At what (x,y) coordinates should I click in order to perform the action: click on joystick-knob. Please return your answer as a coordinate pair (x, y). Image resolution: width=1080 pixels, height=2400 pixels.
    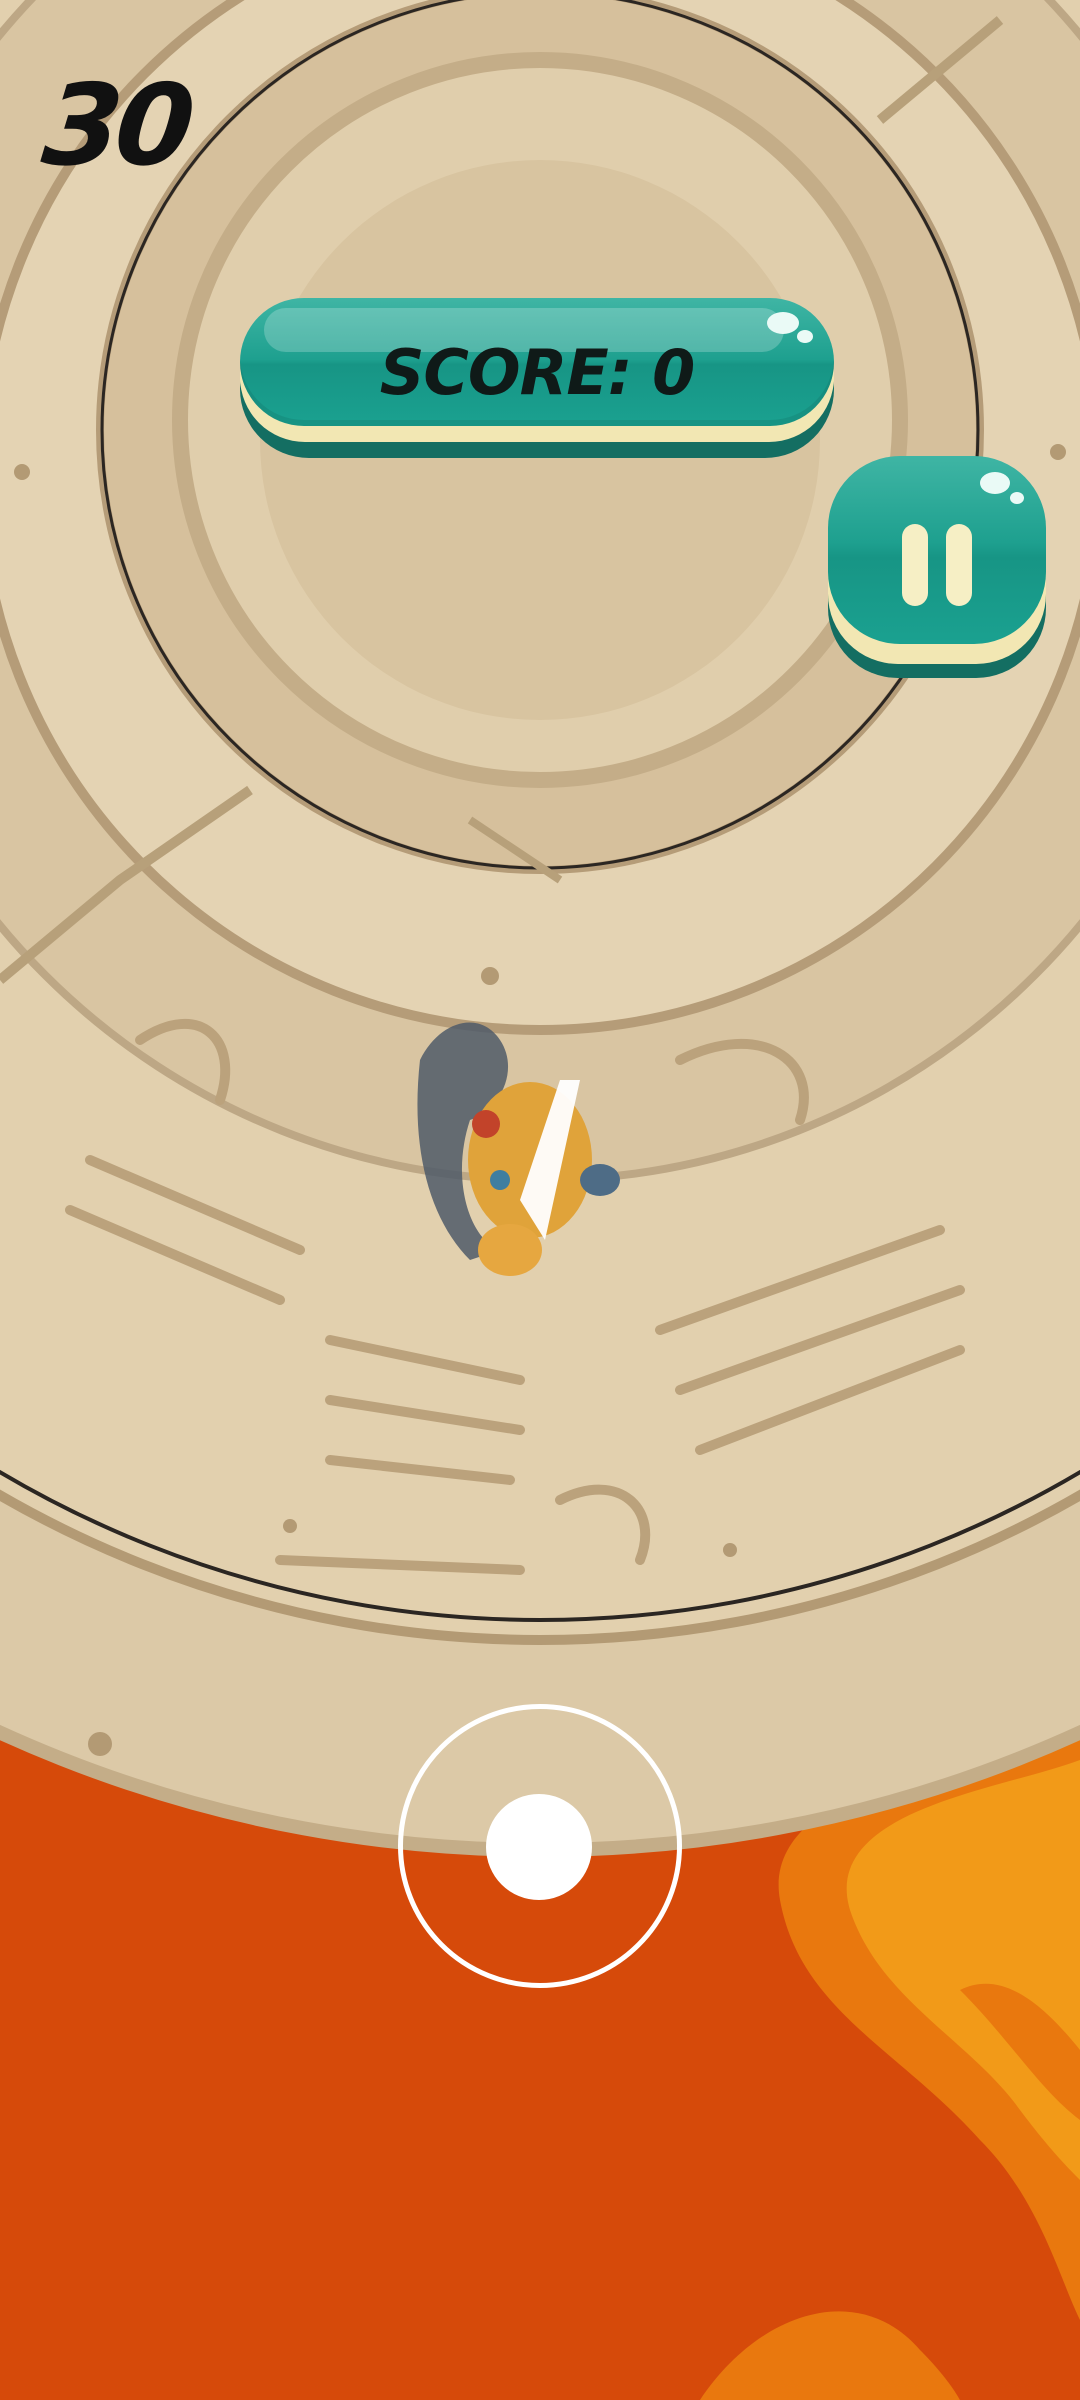
    Looking at the image, I should click on (539, 1847).